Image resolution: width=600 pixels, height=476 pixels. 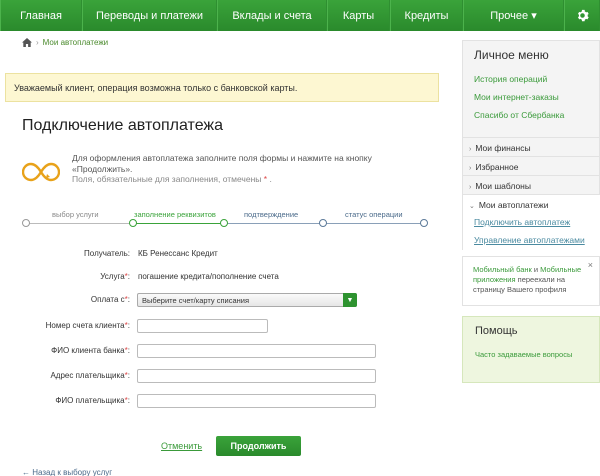 I want to click on close-icon: ×, so click(x=590, y=265).